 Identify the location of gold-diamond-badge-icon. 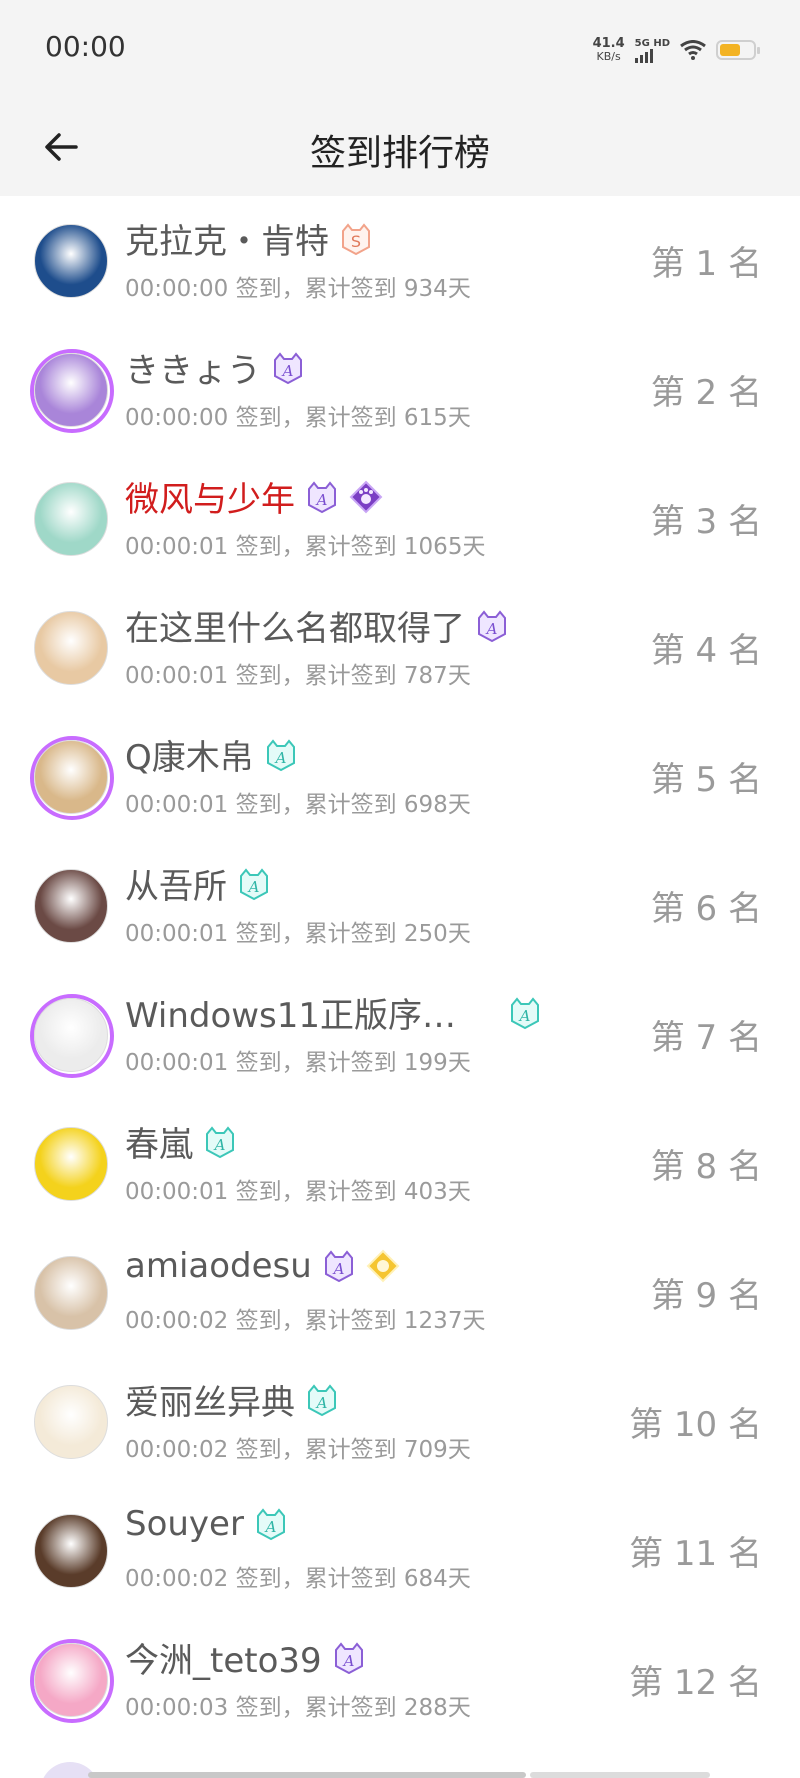
(383, 1266).